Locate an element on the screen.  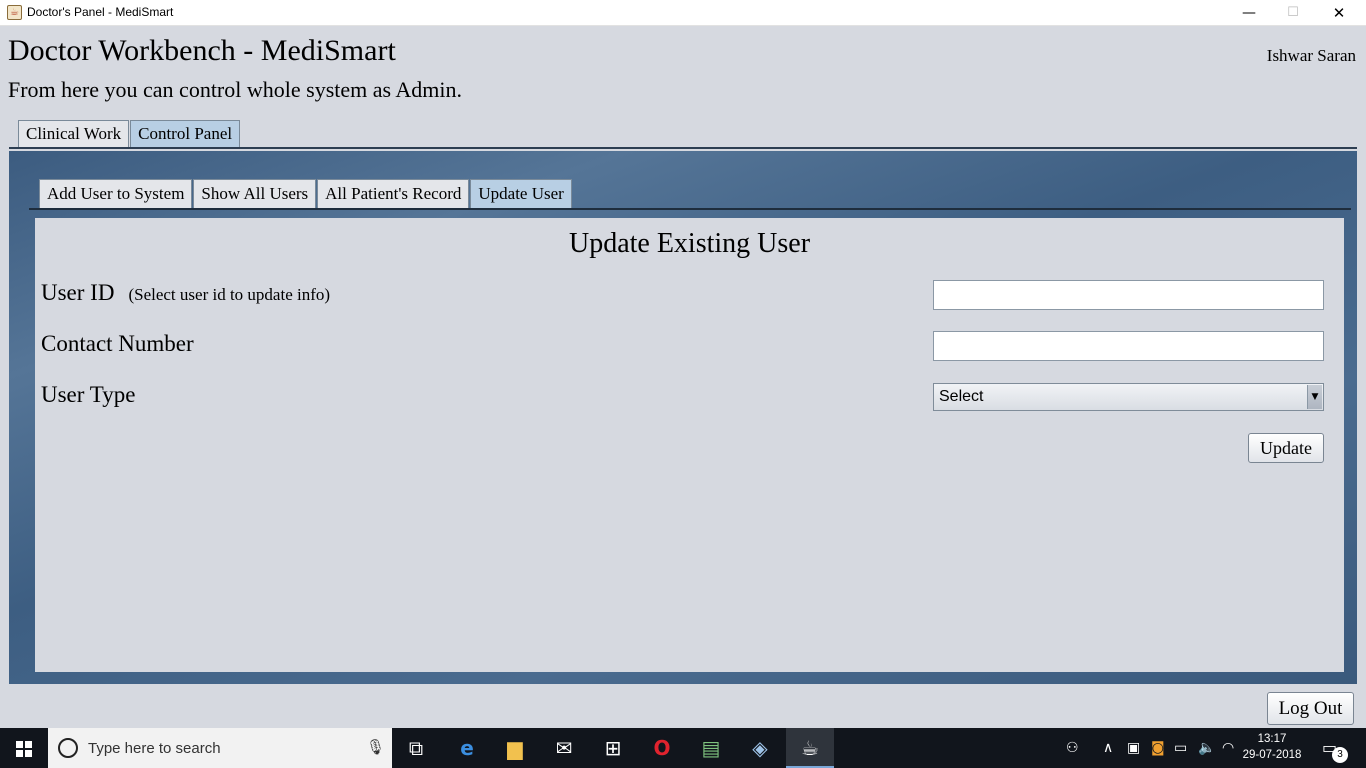
tab-control-panel: Control Panel is located at coordinates (185, 134).